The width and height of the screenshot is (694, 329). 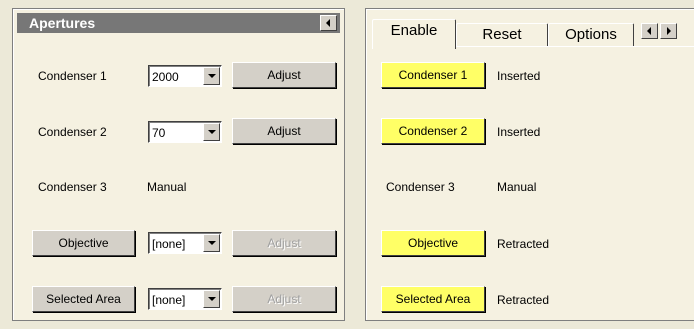 What do you see at coordinates (178, 23) in the screenshot?
I see `apertures-title-bar: Apertures` at bounding box center [178, 23].